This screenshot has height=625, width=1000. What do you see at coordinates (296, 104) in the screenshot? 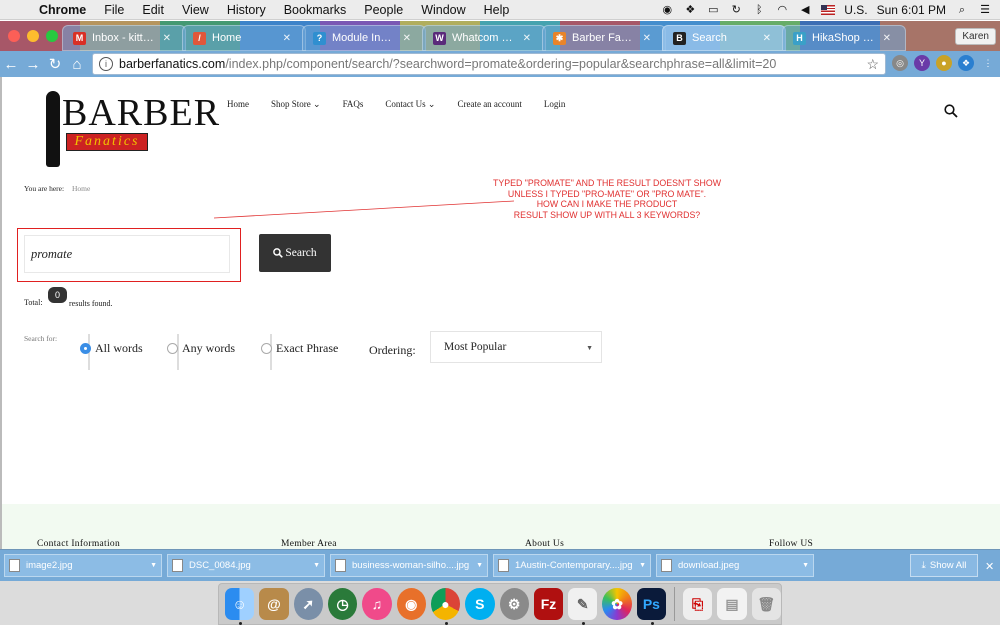
I see `nav-shop-store: Shop Store ⌄` at bounding box center [296, 104].